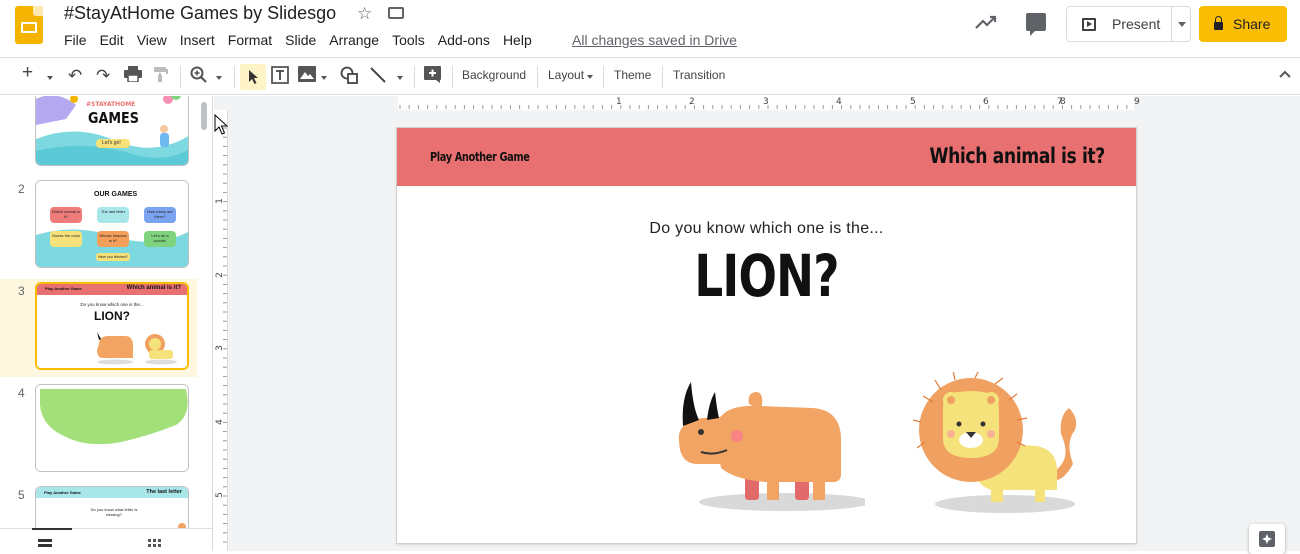 Image resolution: width=1300 pixels, height=554 pixels. What do you see at coordinates (1218, 23) in the screenshot?
I see `lock-icon` at bounding box center [1218, 23].